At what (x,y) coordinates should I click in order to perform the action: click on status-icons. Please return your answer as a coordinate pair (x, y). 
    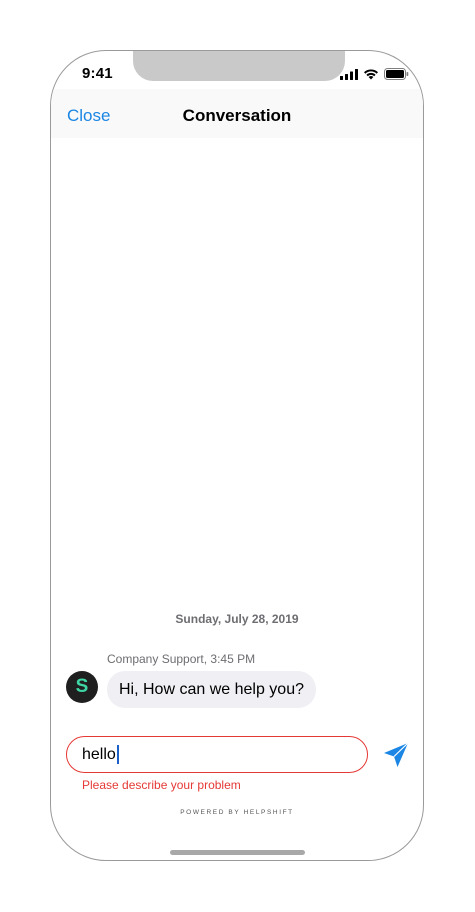
    Looking at the image, I should click on (374, 74).